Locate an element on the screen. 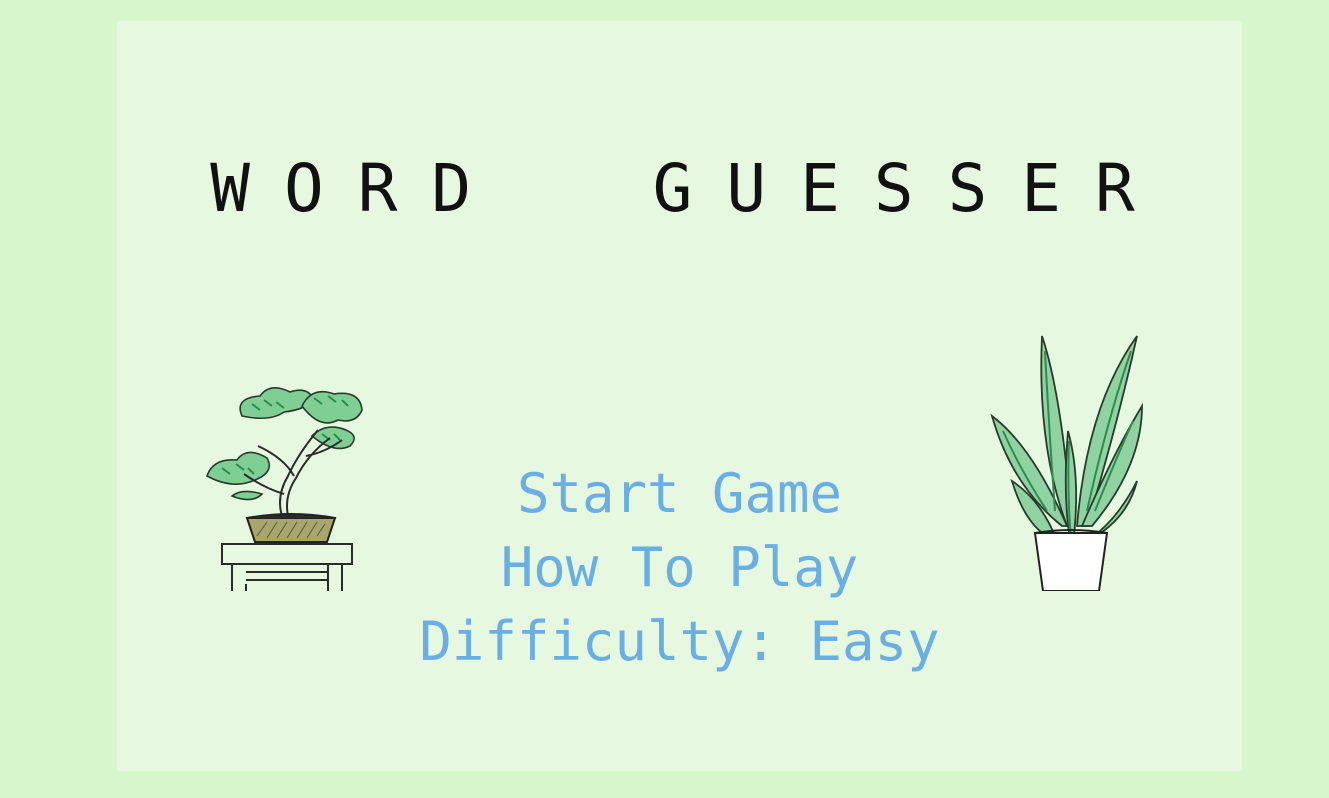  how-to-play-button: How To Play is located at coordinates (680, 568).